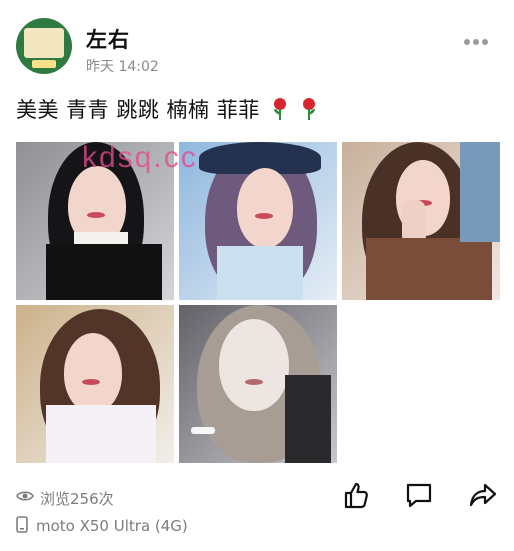 Image resolution: width=514 pixels, height=551 pixels. What do you see at coordinates (122, 67) in the screenshot?
I see `post-time: 昨天 14:02` at bounding box center [122, 67].